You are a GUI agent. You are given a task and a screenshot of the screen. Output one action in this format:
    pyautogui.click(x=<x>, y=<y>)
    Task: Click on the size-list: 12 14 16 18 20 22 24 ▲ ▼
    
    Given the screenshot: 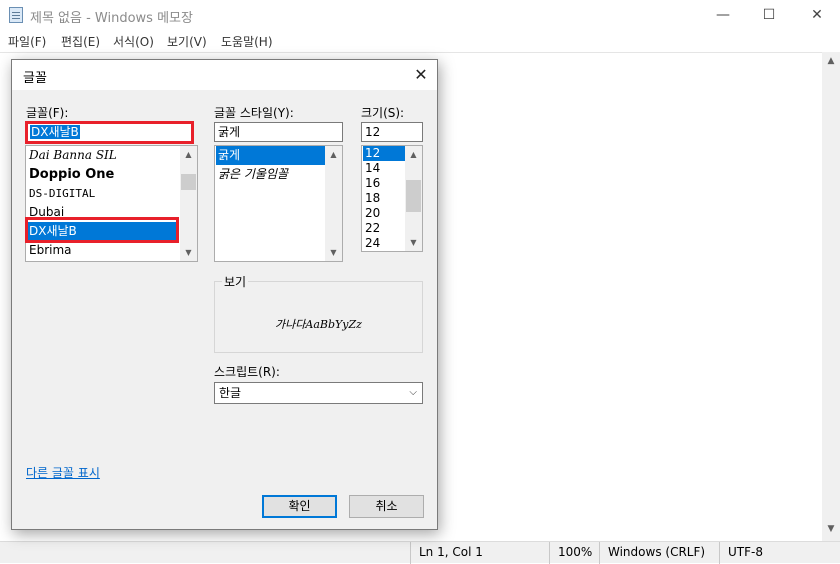 What is the action you would take?
    pyautogui.click(x=392, y=198)
    